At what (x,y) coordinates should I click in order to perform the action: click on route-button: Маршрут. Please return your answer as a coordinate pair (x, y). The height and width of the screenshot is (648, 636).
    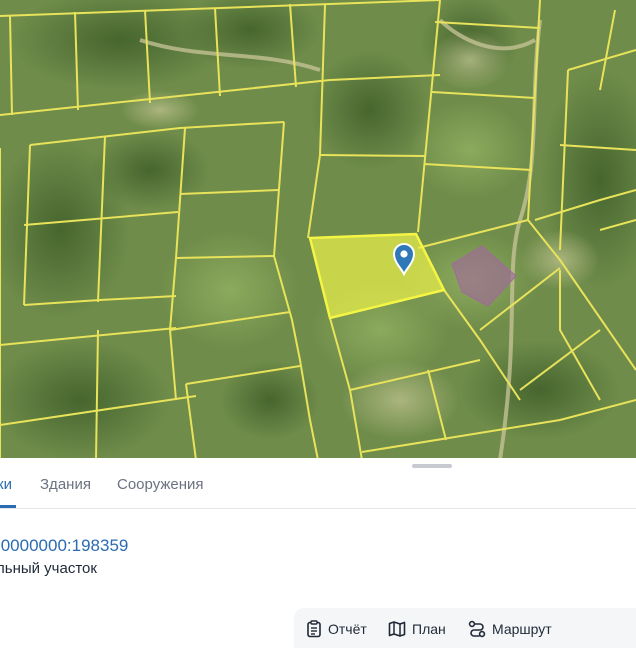
    Looking at the image, I should click on (510, 629).